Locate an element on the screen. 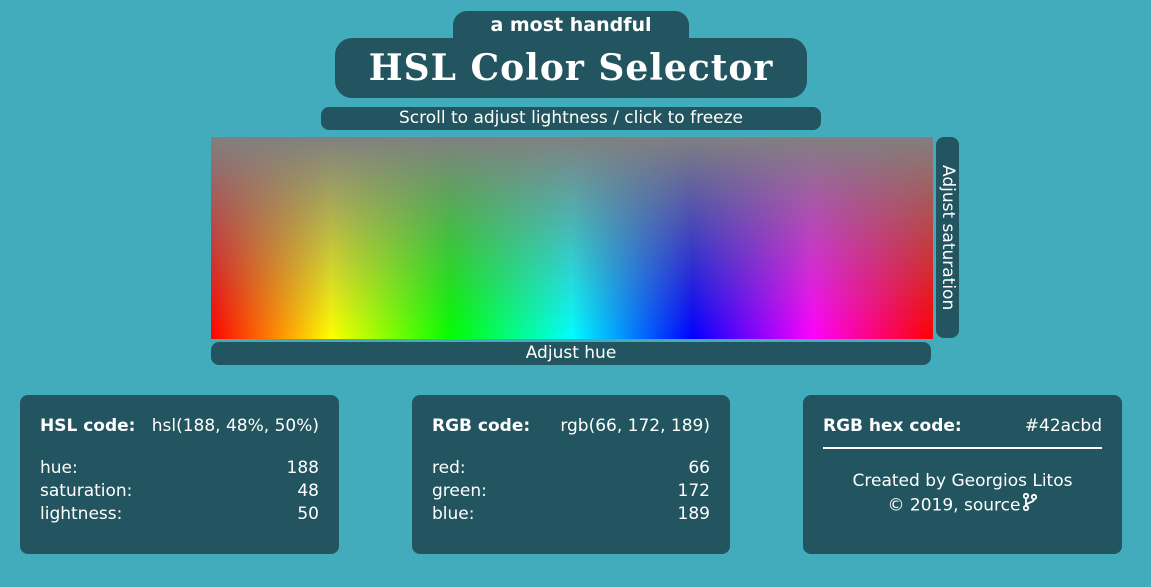 The height and width of the screenshot is (587, 1151). source-link: source is located at coordinates (992, 506).